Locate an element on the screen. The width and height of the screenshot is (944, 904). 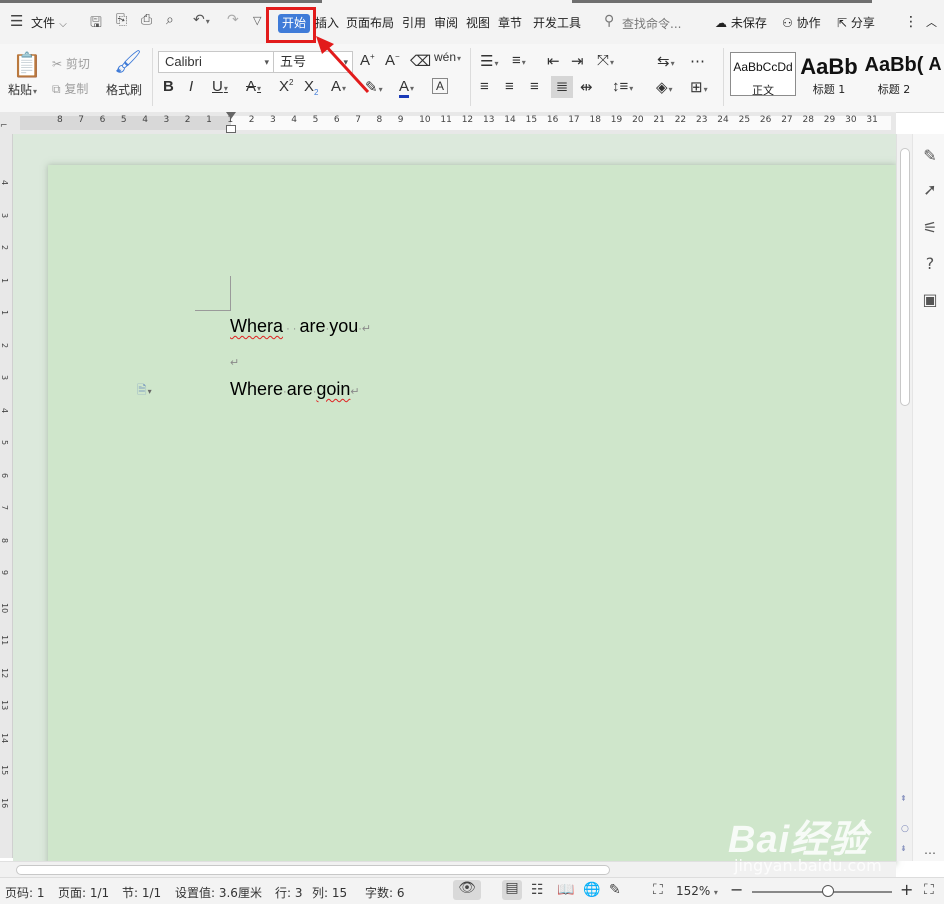
bold-button: B is located at coordinates (168, 86).